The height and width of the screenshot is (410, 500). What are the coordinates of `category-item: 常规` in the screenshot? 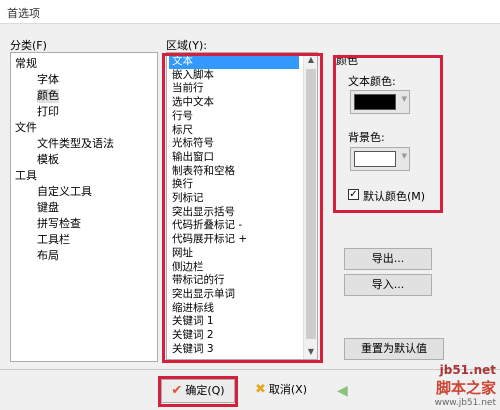 It's located at (26, 64).